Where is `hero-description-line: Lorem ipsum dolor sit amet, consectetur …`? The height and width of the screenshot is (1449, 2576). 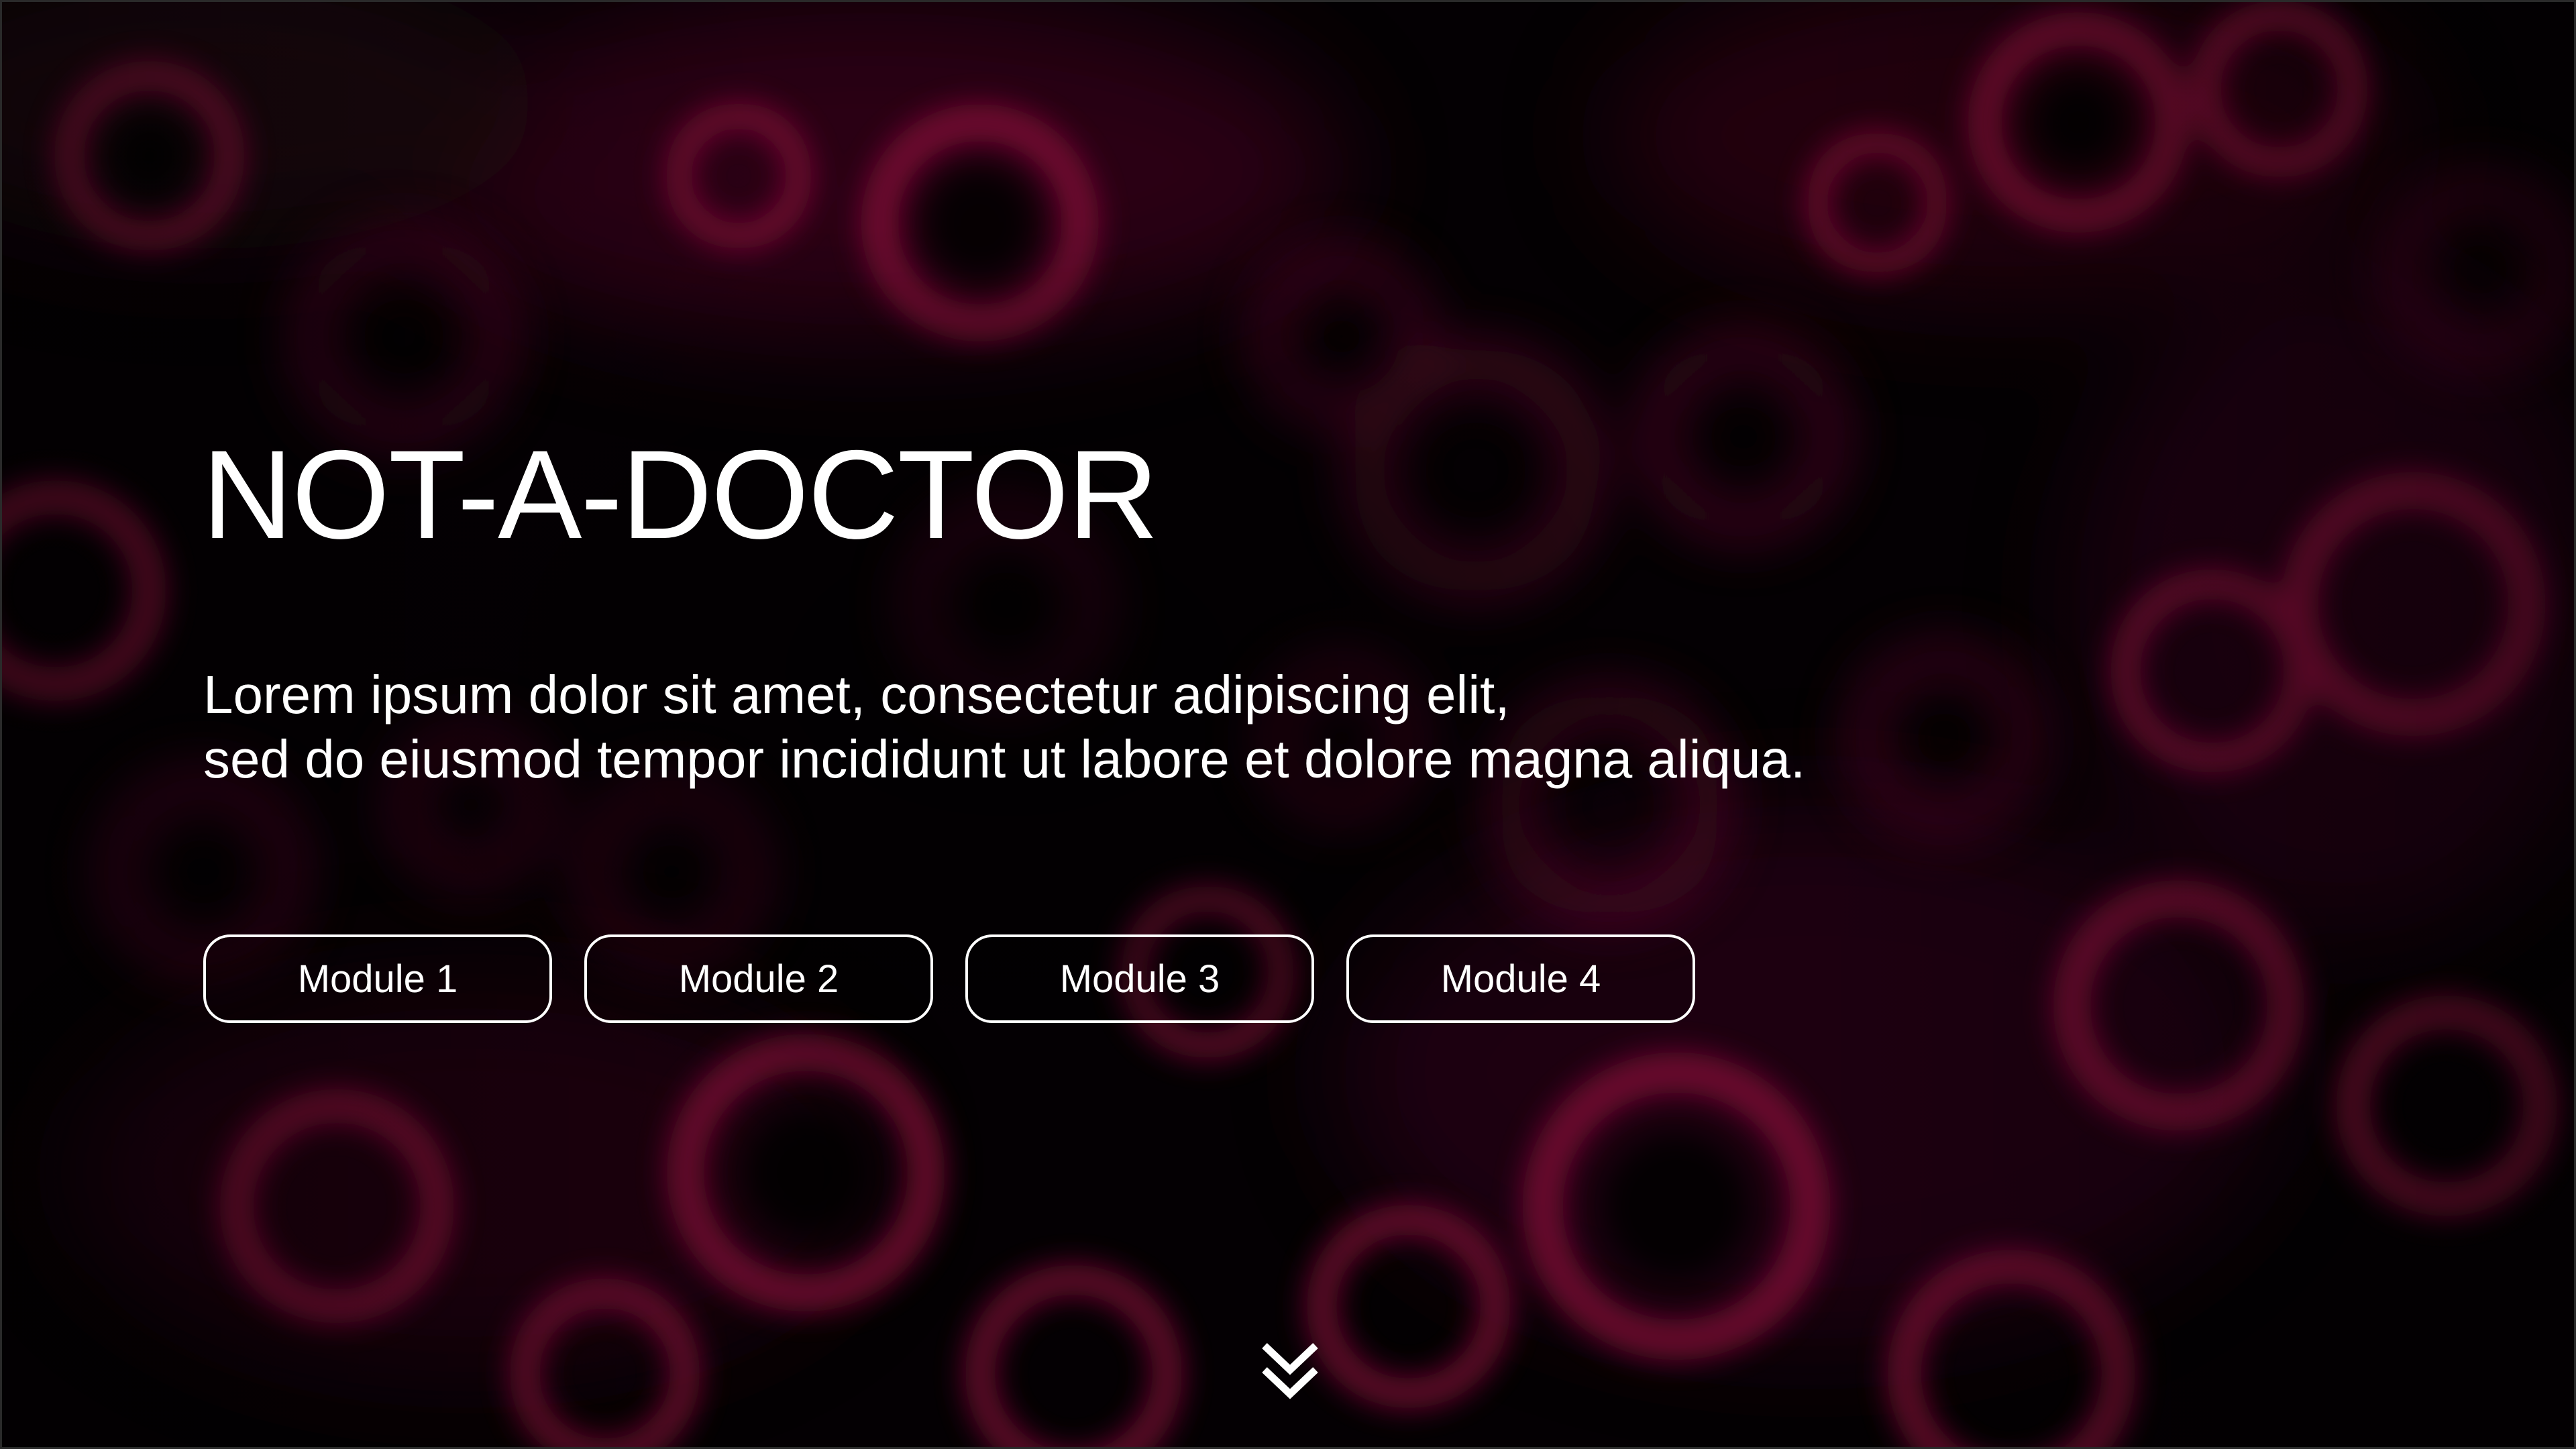 hero-description-line: Lorem ipsum dolor sit amet, consectetur … is located at coordinates (856, 694).